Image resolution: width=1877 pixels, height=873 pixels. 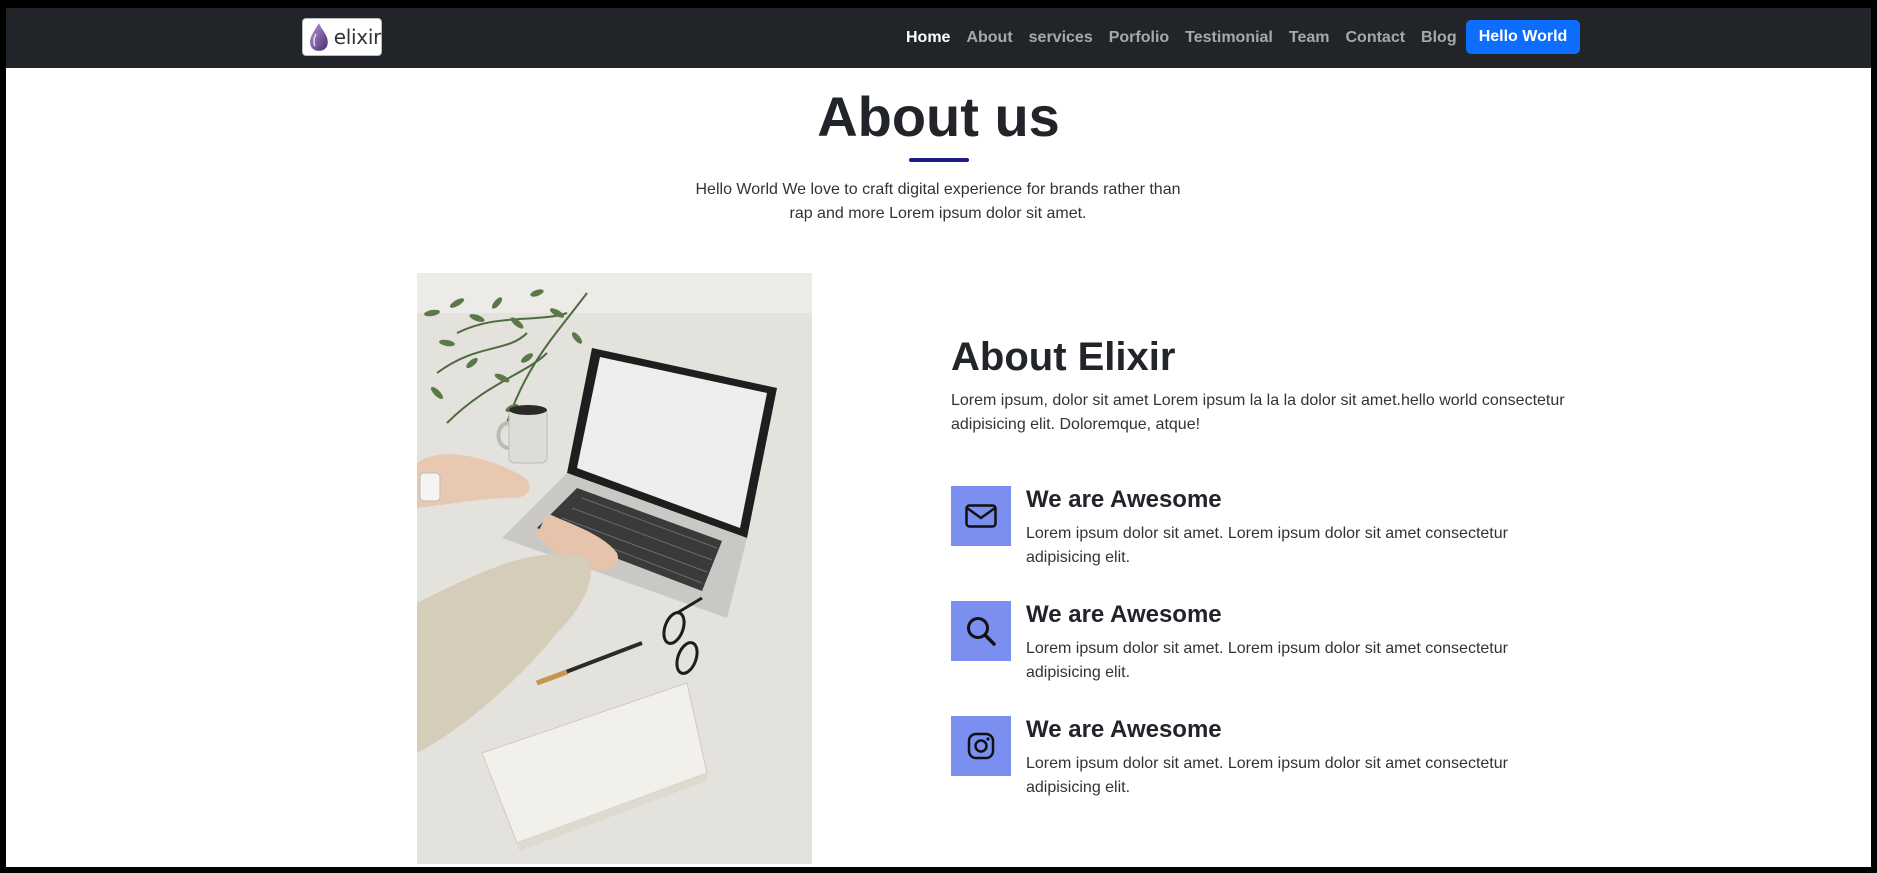 I want to click on search-icon, so click(x=981, y=631).